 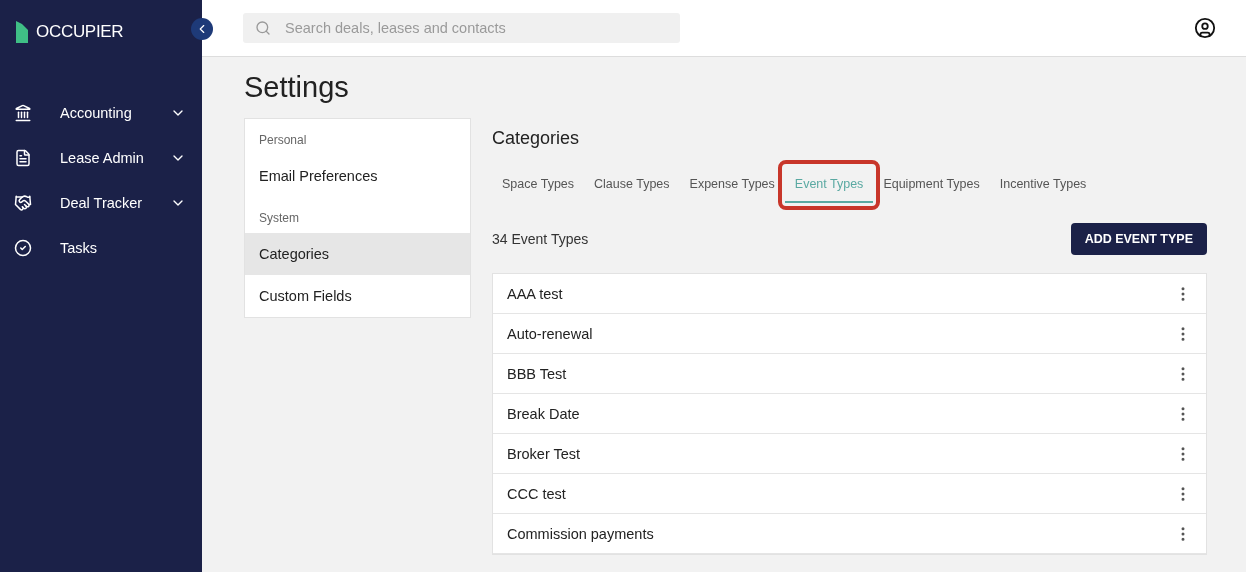 I want to click on list-row: Break Date, so click(x=849, y=414).